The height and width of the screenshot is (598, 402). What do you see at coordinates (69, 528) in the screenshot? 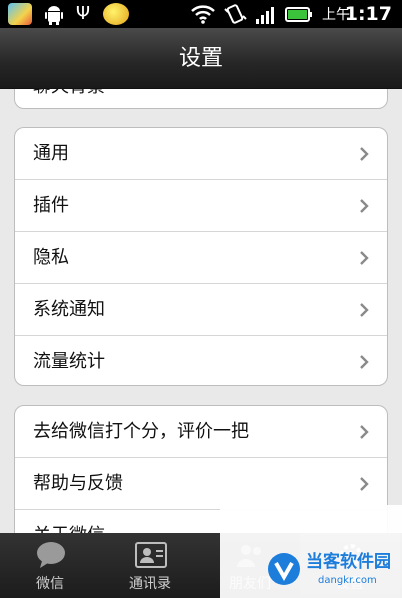
I see `settings-item-label: 关于微信` at bounding box center [69, 528].